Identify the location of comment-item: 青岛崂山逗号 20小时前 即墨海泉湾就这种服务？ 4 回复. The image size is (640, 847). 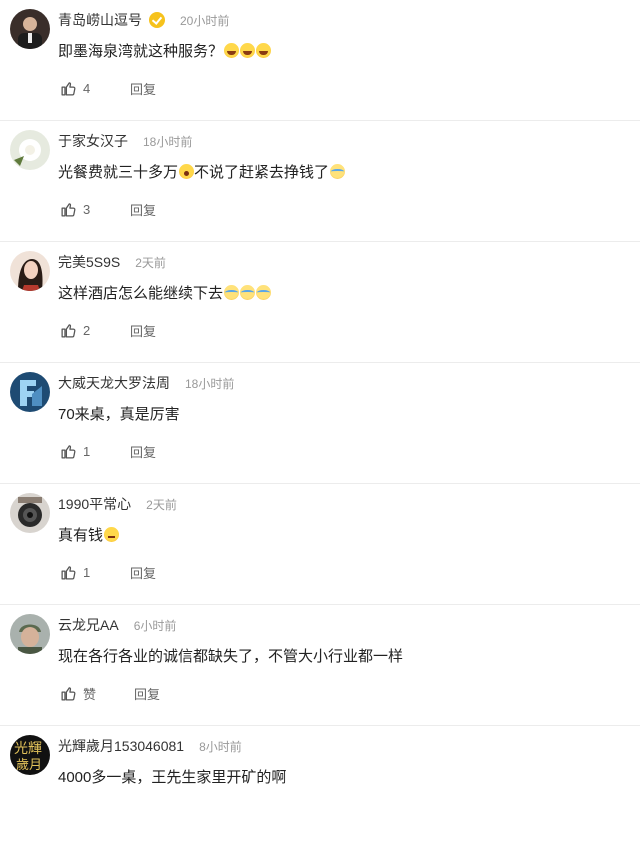
(320, 60).